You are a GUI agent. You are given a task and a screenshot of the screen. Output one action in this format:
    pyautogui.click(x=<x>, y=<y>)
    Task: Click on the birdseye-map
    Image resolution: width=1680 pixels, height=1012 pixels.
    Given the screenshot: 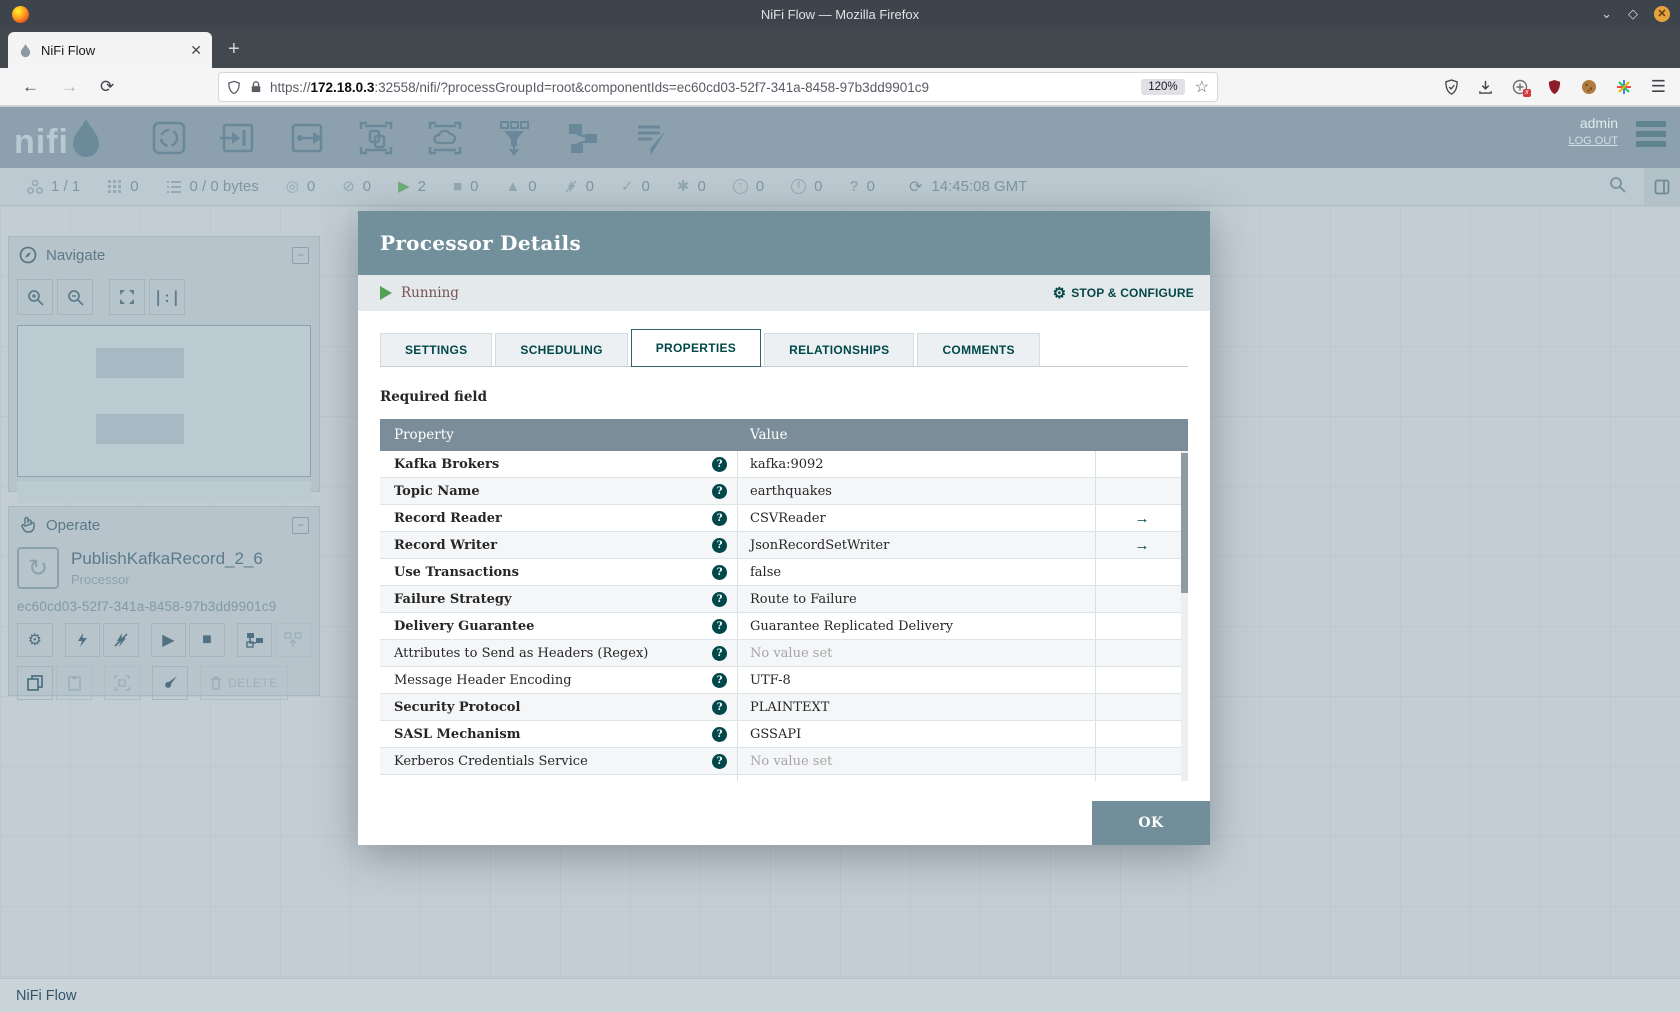 What is the action you would take?
    pyautogui.click(x=164, y=401)
    